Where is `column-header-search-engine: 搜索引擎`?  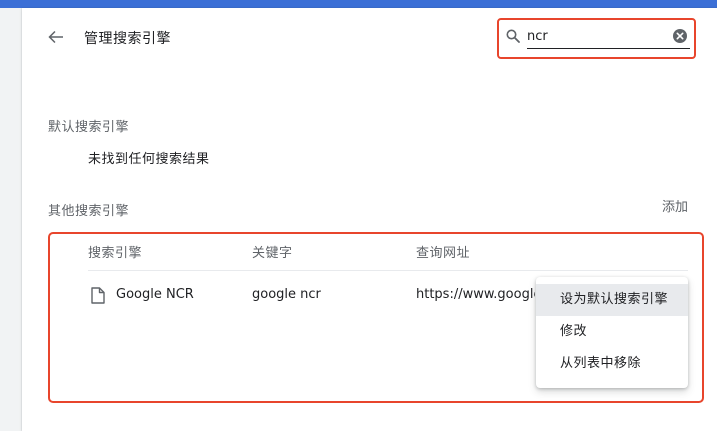
column-header-search-engine: 搜索引擎 is located at coordinates (115, 253).